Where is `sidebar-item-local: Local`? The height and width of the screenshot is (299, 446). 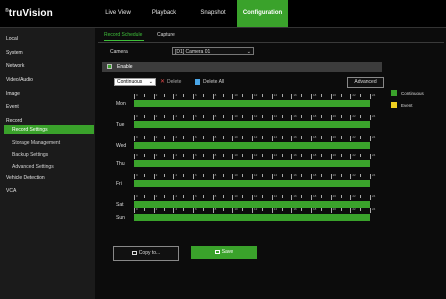
sidebar-item-local: Local is located at coordinates (12, 39).